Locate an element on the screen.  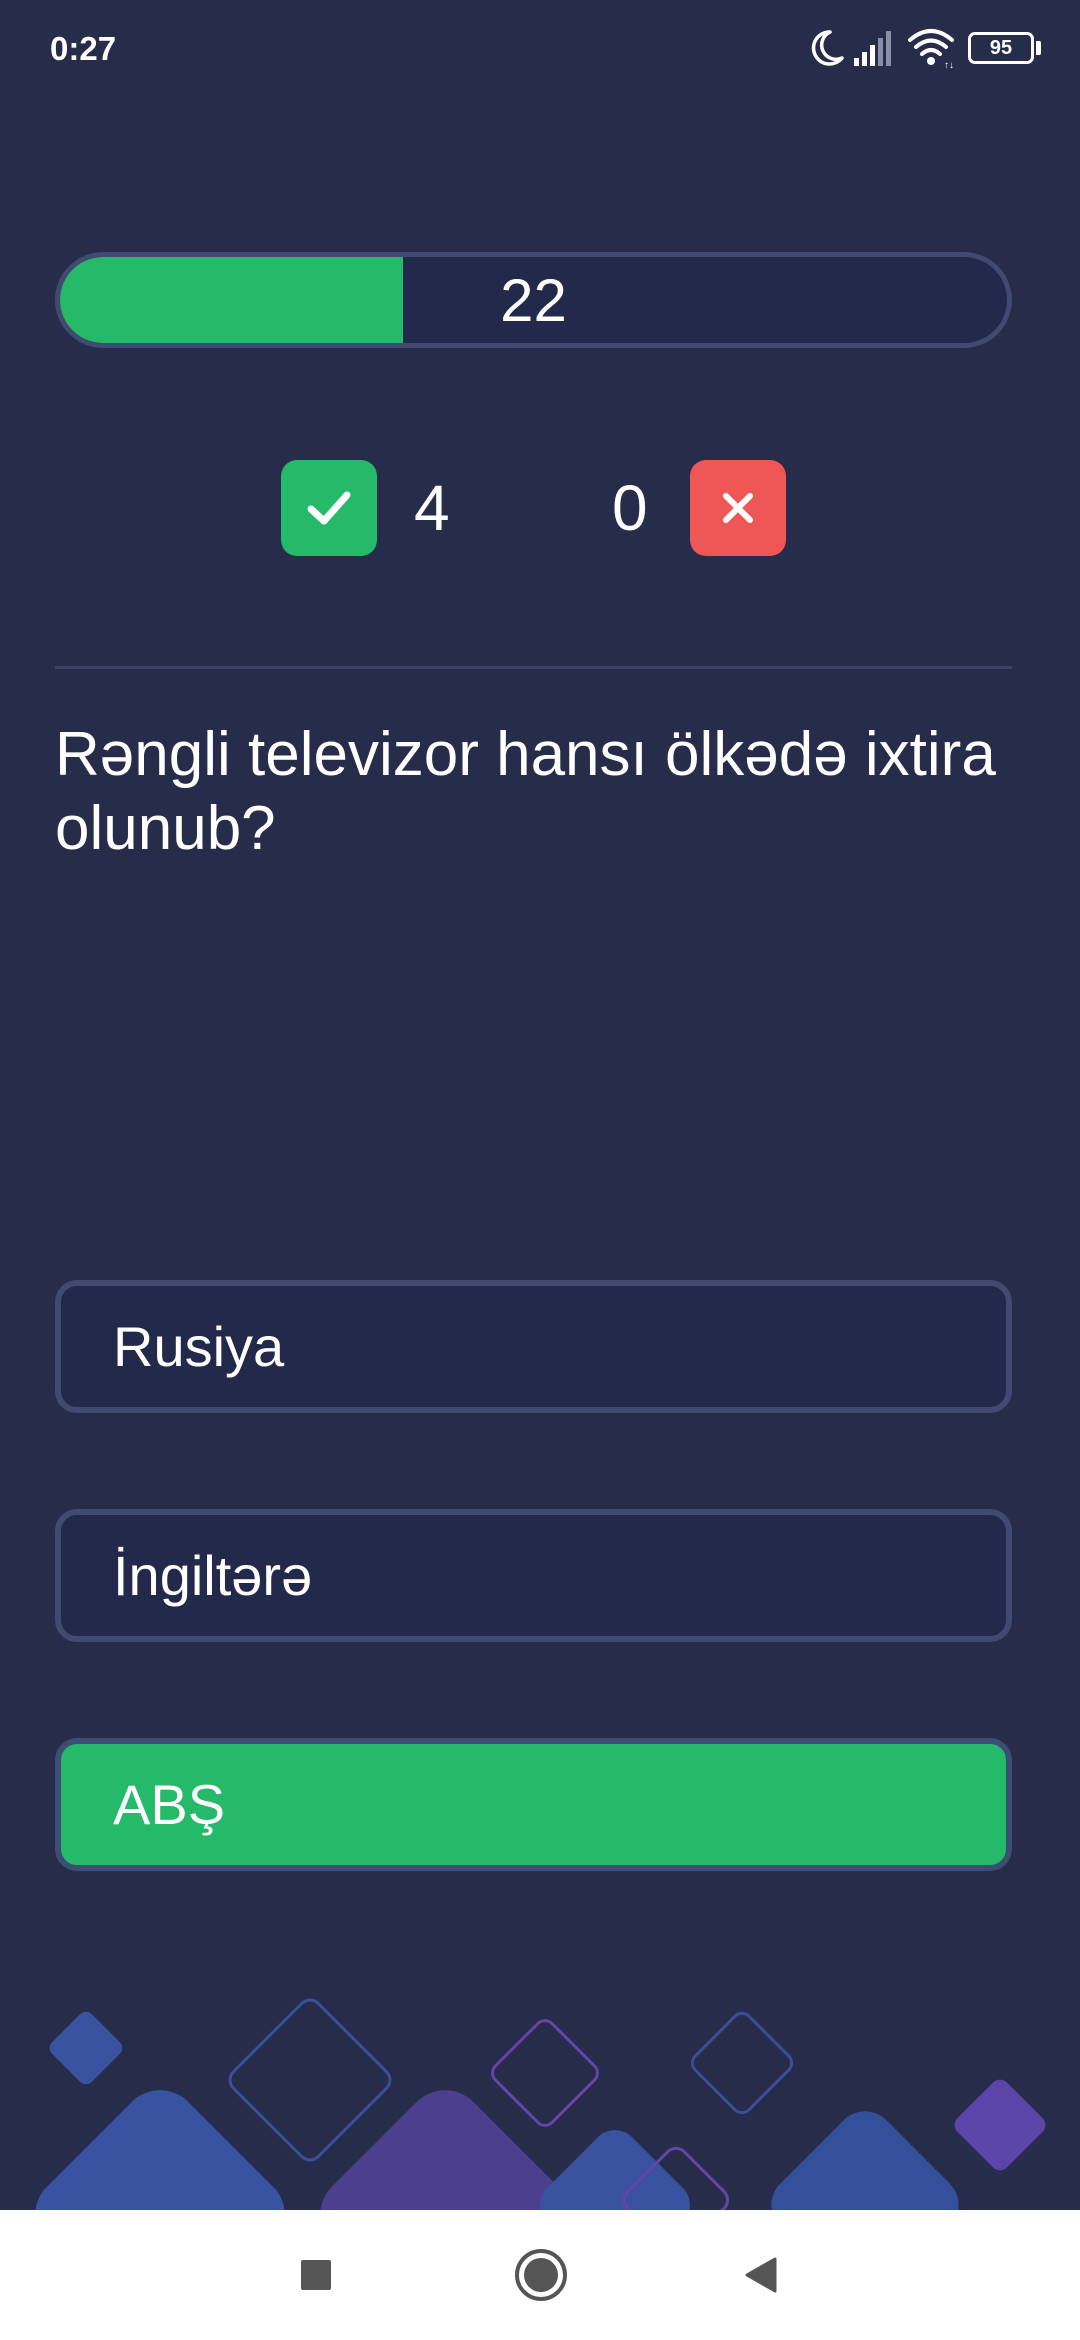
wifi-icon: ↑↓ is located at coordinates (931, 49).